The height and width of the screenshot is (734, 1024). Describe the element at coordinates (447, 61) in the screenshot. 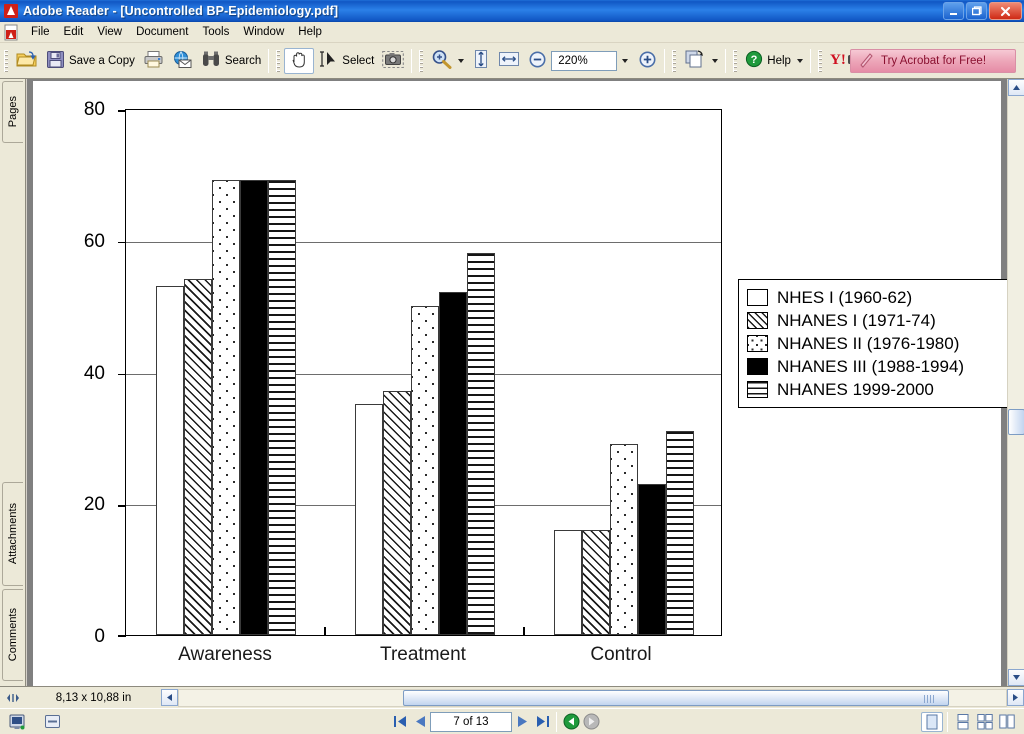

I see `zoom-tool-button` at that location.